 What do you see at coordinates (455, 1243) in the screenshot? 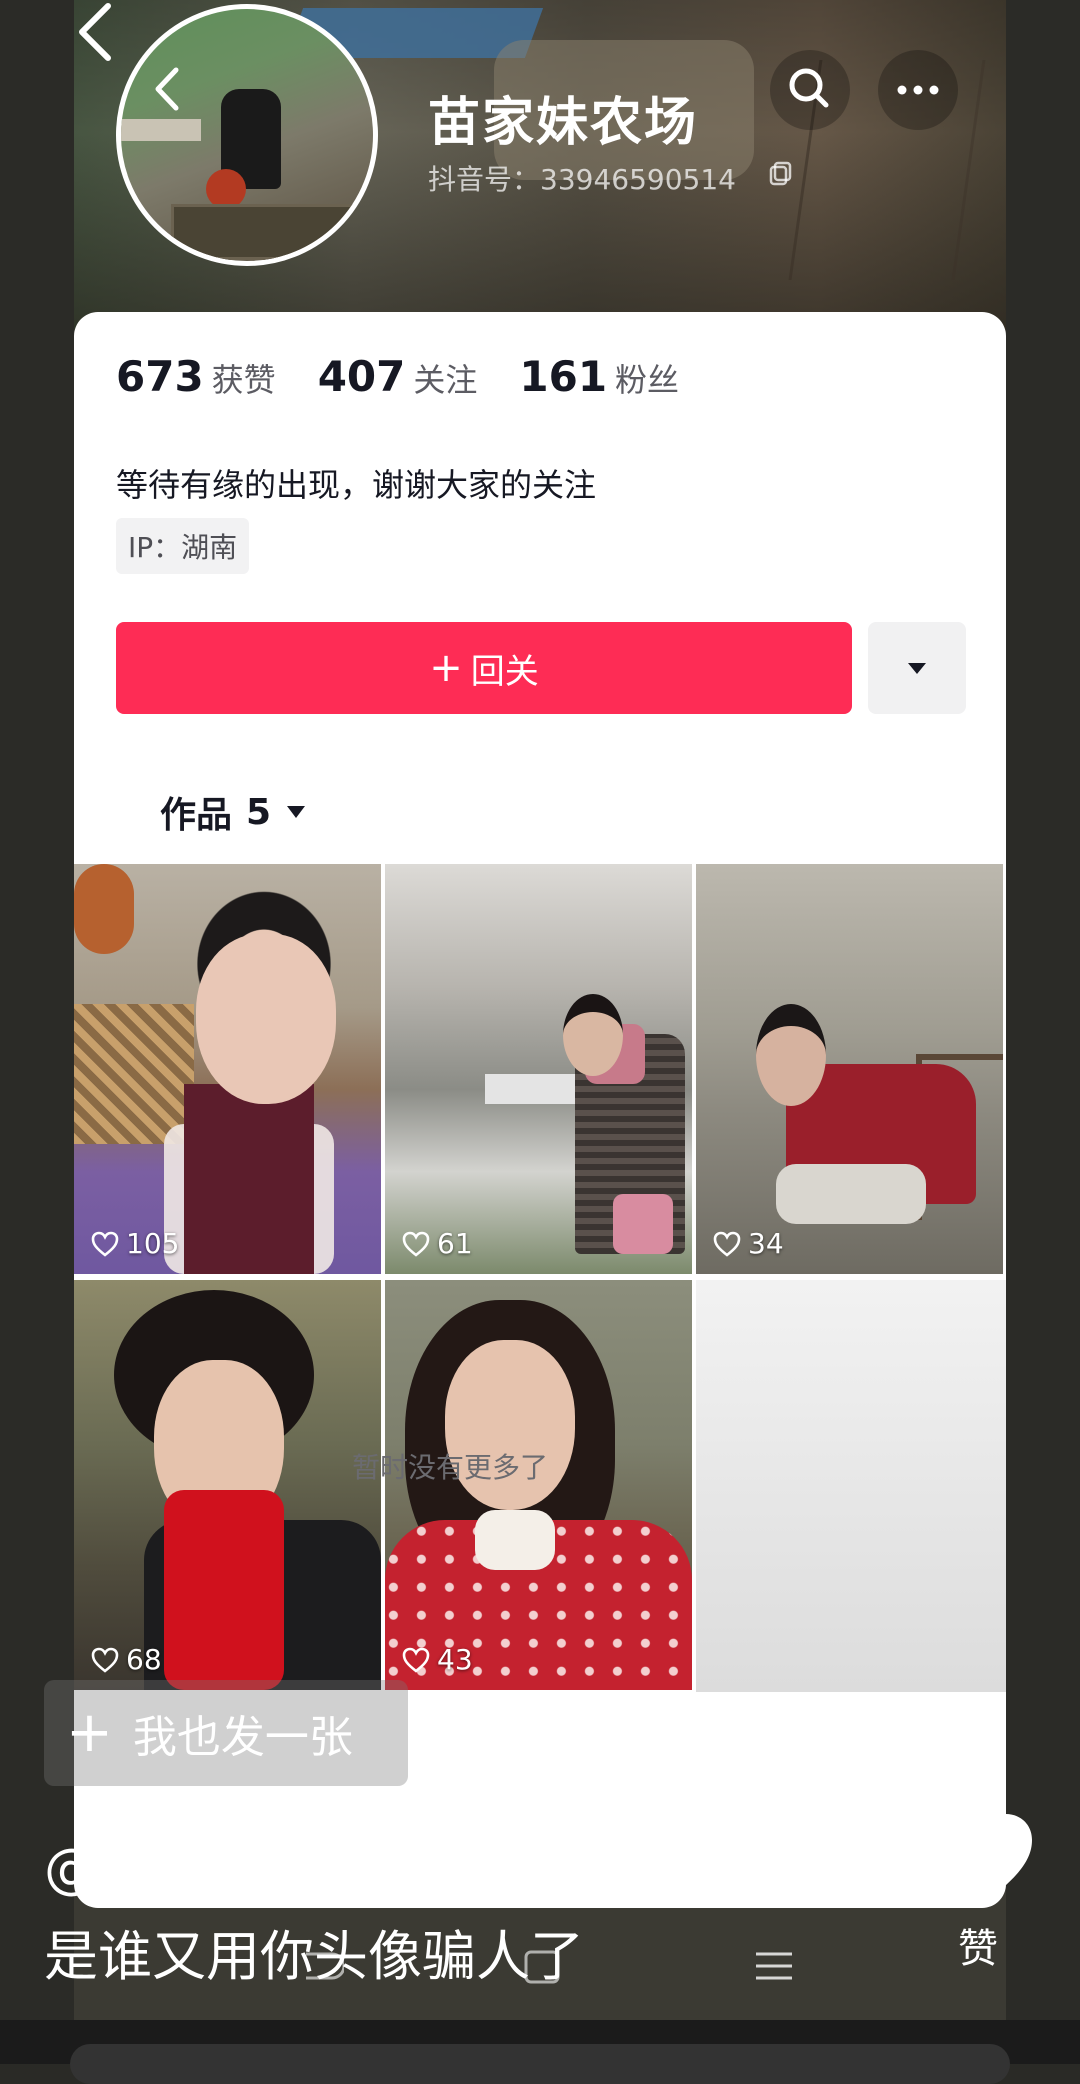
I see `like-count-value: 61` at bounding box center [455, 1243].